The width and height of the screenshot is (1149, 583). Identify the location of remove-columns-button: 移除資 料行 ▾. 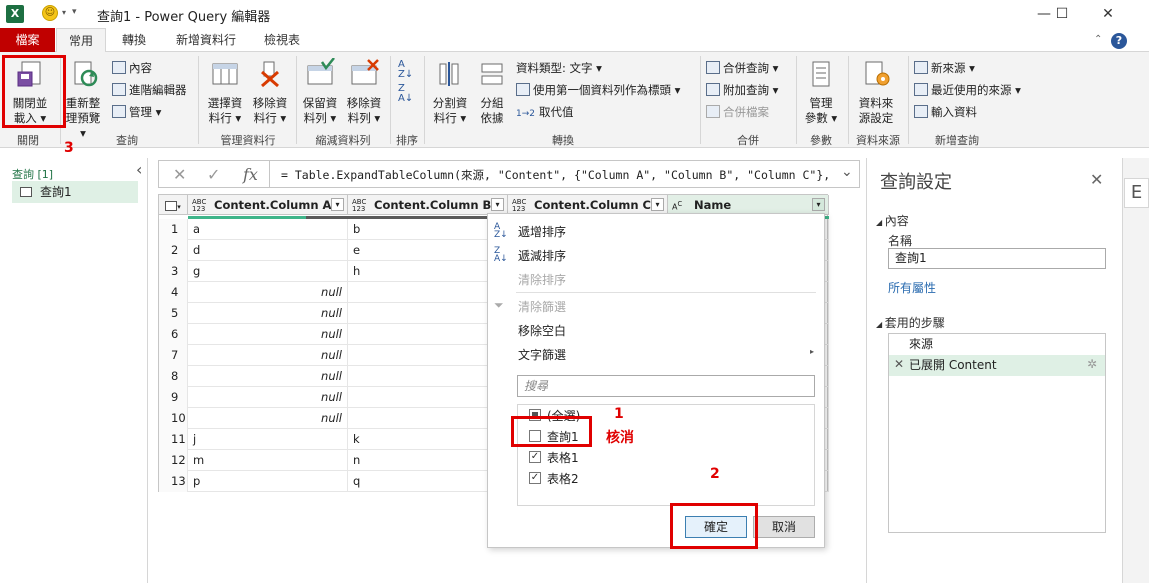
(270, 92).